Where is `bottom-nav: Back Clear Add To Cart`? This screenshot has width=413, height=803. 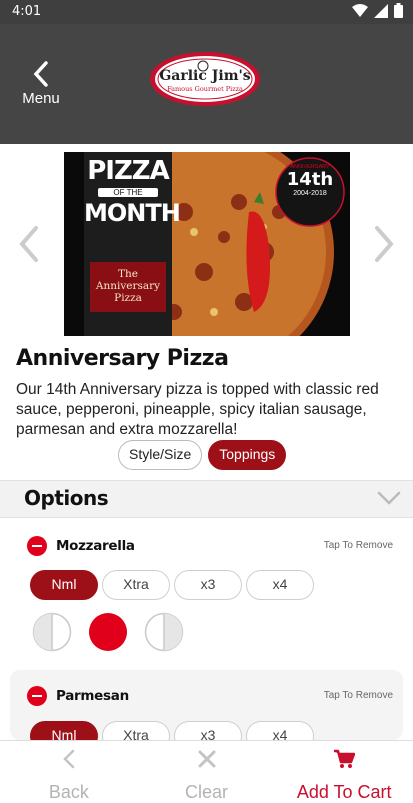 bottom-nav: Back Clear Add To Cart is located at coordinates (206, 771).